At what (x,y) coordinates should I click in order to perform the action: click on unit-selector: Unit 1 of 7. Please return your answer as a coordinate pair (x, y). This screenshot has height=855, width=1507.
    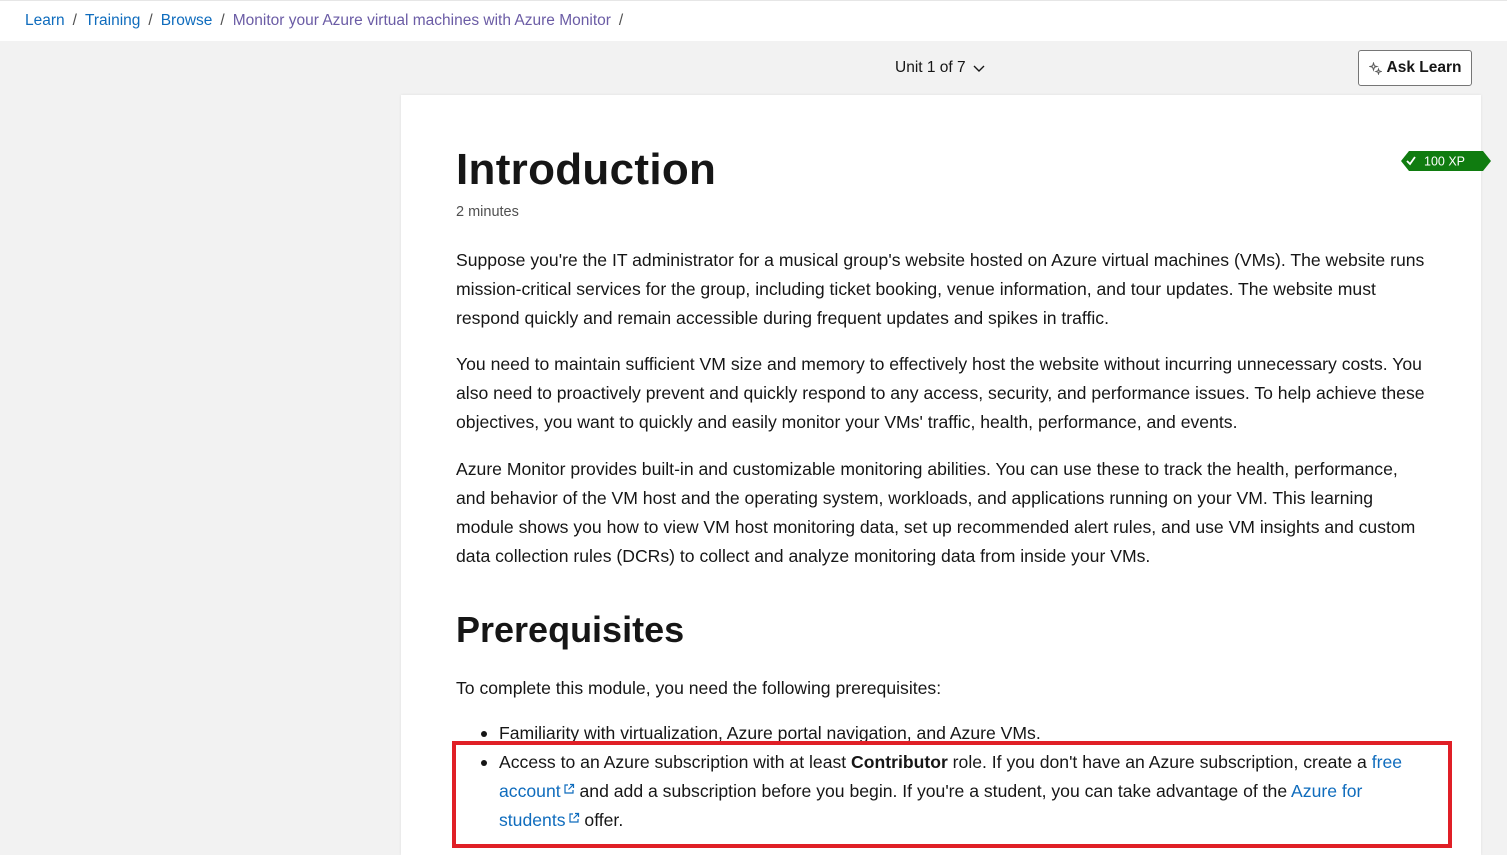
    Looking at the image, I should click on (940, 68).